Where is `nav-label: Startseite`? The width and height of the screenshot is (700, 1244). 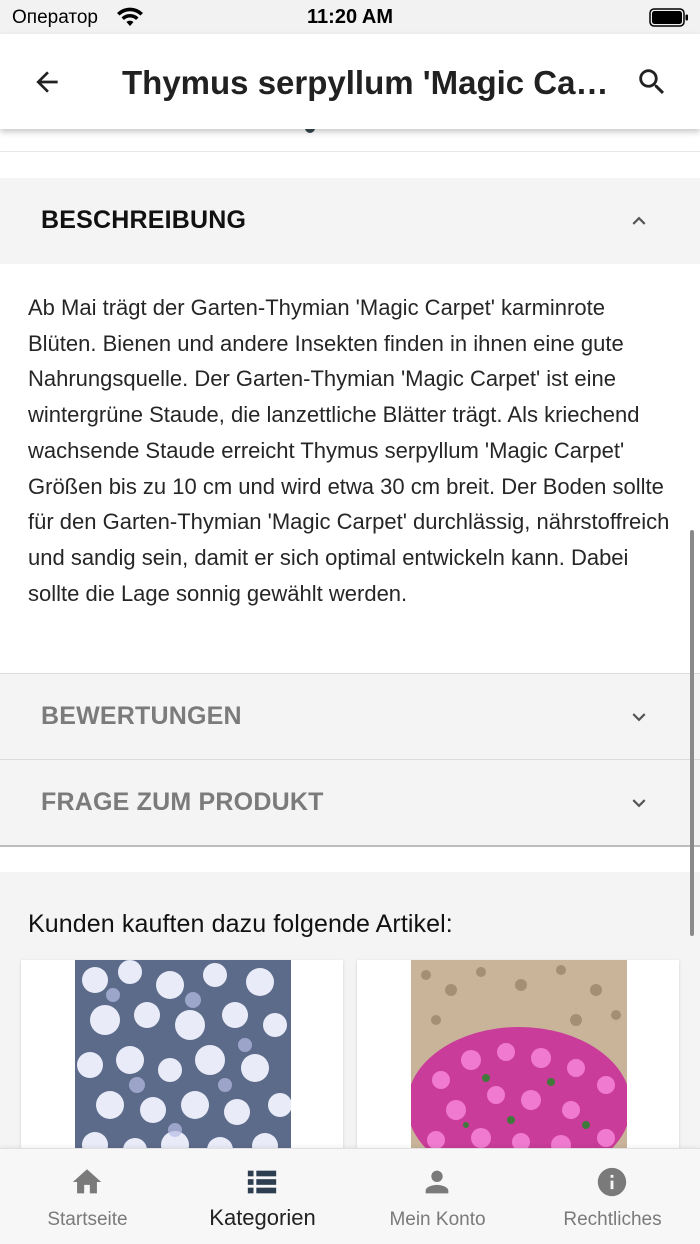 nav-label: Startseite is located at coordinates (87, 1219).